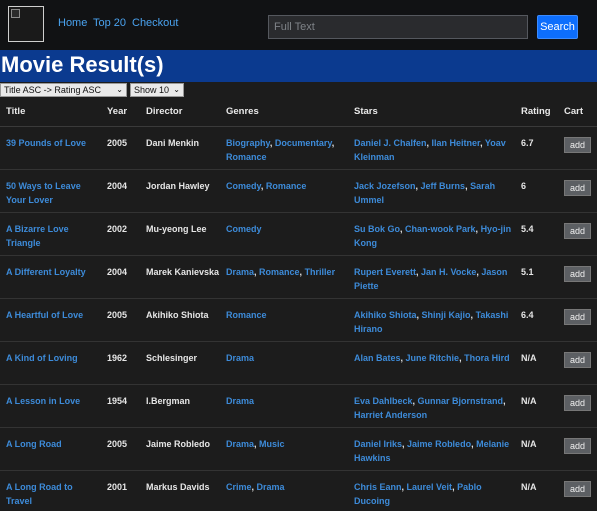  Describe the element at coordinates (63, 90) in the screenshot. I see `sort-select: Title ASC -> Rating ASC ⌄` at that location.